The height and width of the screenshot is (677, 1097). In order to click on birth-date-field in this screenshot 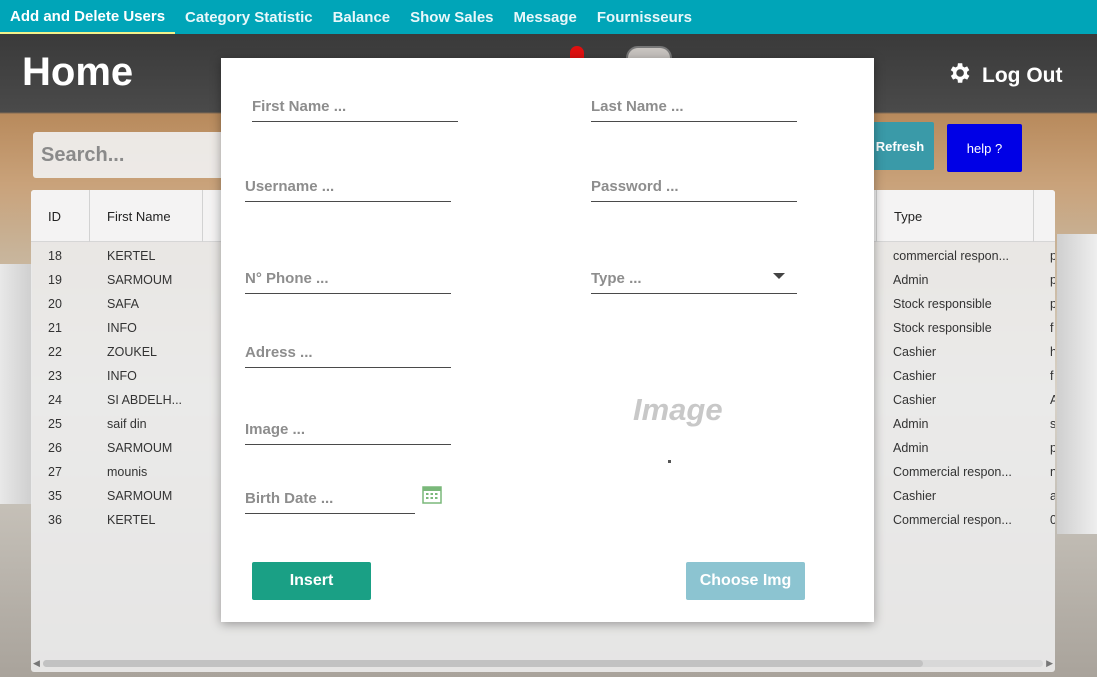, I will do `click(330, 497)`.